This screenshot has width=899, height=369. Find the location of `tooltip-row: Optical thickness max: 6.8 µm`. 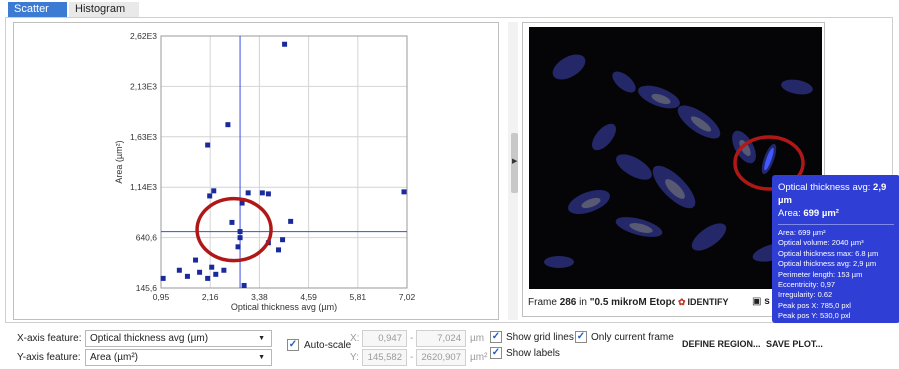

tooltip-row: Optical thickness max: 6.8 µm is located at coordinates (828, 253).